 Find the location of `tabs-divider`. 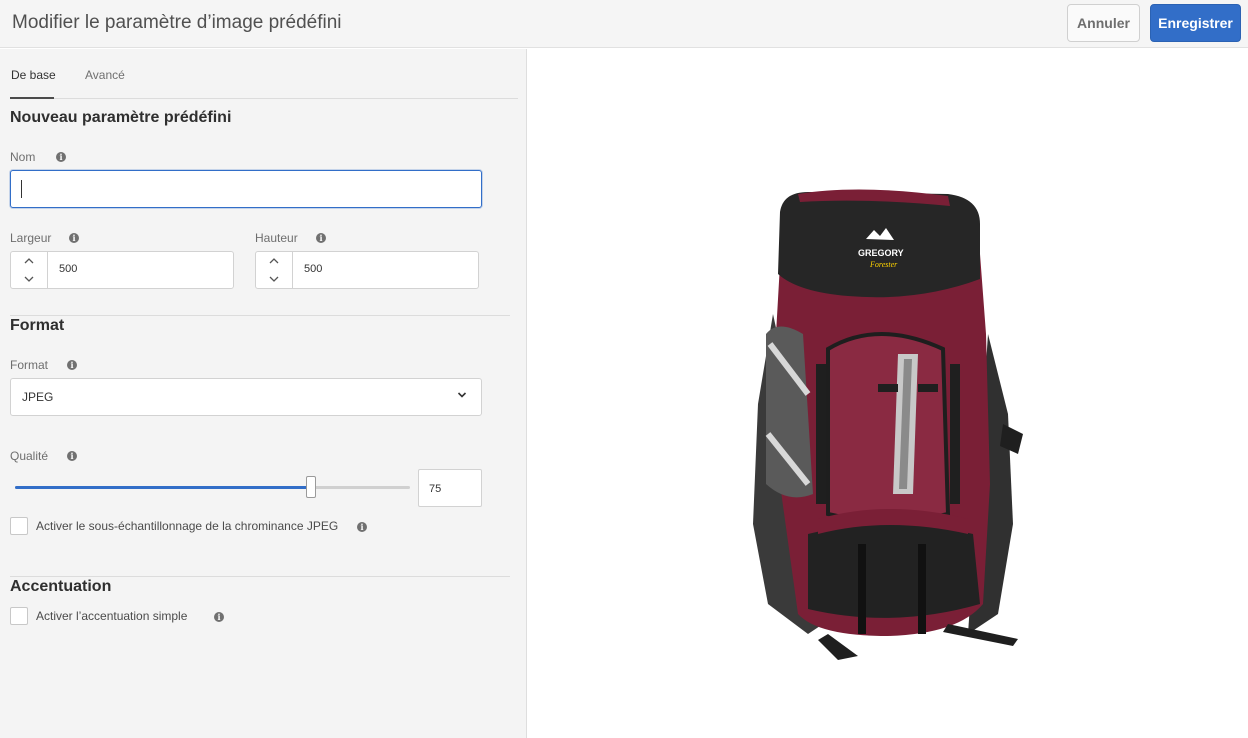

tabs-divider is located at coordinates (264, 98).